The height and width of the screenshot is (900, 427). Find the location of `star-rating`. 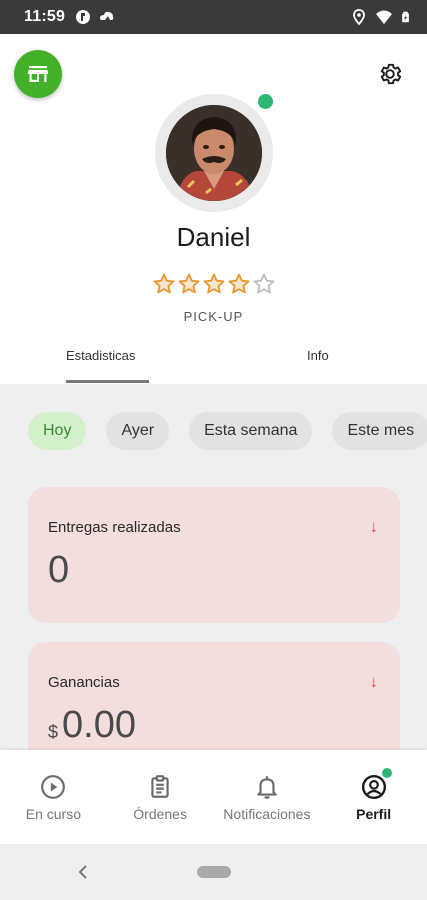

star-rating is located at coordinates (214, 285).